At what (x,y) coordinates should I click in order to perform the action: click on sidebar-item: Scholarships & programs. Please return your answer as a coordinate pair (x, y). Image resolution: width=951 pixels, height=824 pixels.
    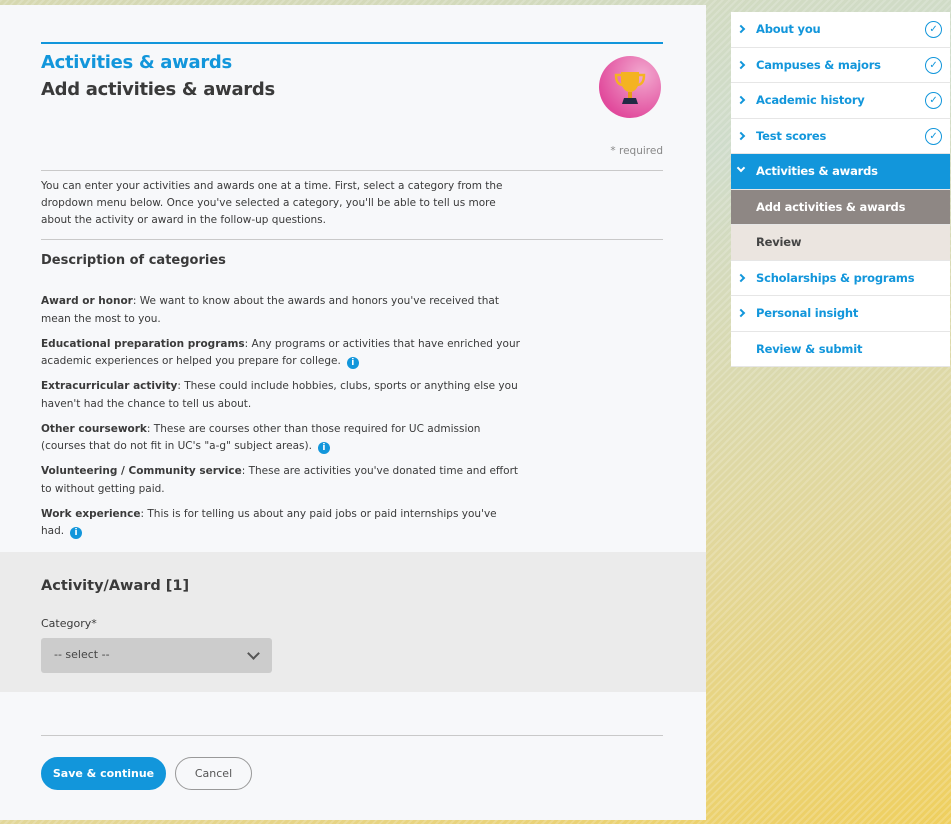
    Looking at the image, I should click on (840, 278).